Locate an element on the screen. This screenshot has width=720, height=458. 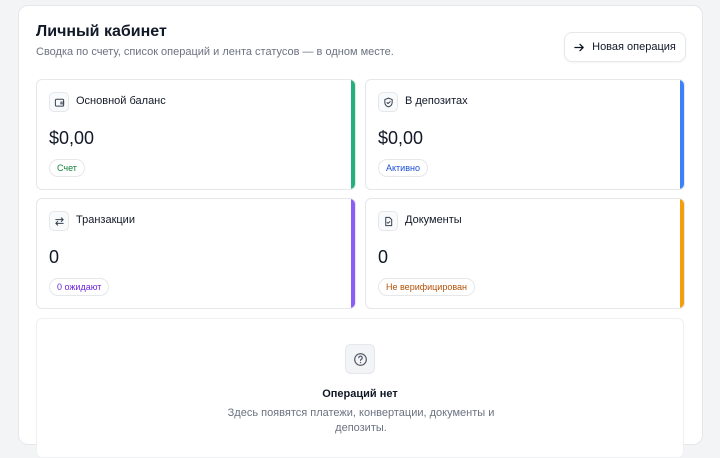
card-label: В депозитах is located at coordinates (436, 101).